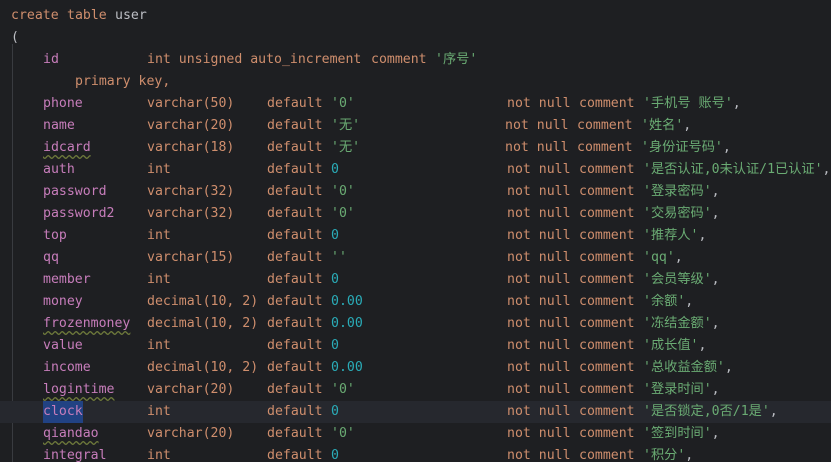  What do you see at coordinates (668, 455) in the screenshot?
I see `comment-text: '积分',` at bounding box center [668, 455].